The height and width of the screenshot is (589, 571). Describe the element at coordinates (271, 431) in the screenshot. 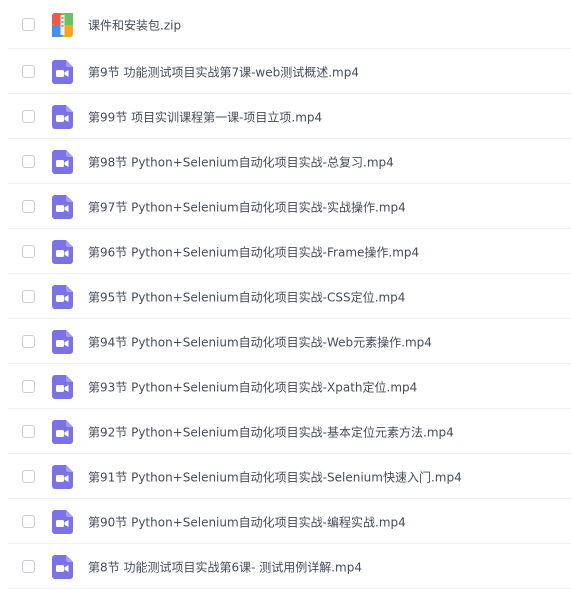

I see `file-name: 第92节 Python+Selenium自动化项目实战-基本定位元素方法.mp4` at that location.